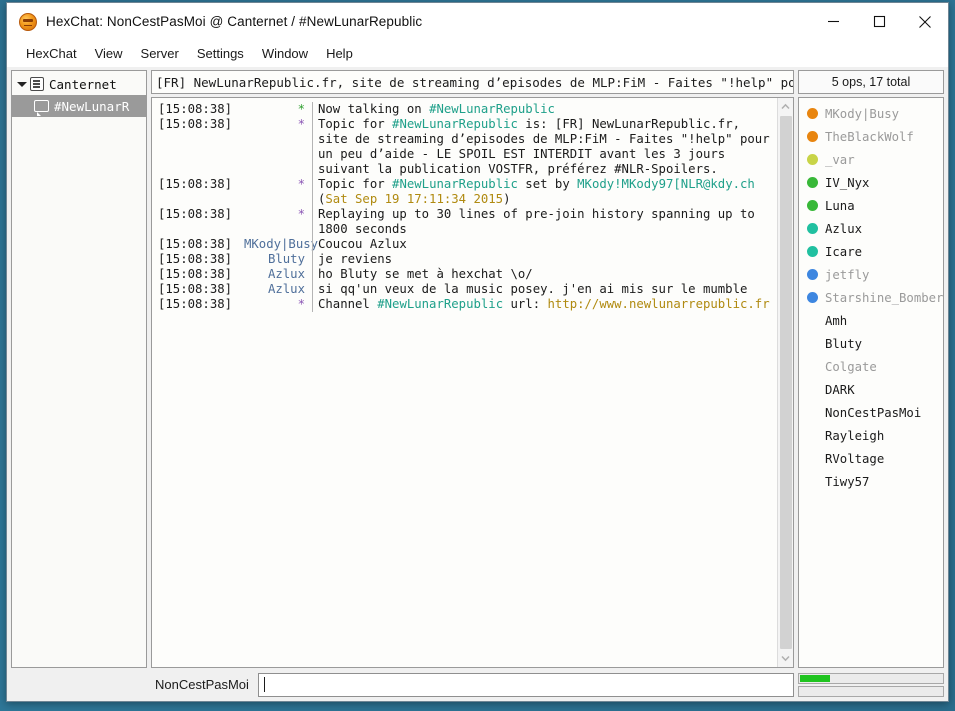  Describe the element at coordinates (666, 184) in the screenshot. I see `message-span: MKody!MKody97[NLR@kdy.ch` at that location.